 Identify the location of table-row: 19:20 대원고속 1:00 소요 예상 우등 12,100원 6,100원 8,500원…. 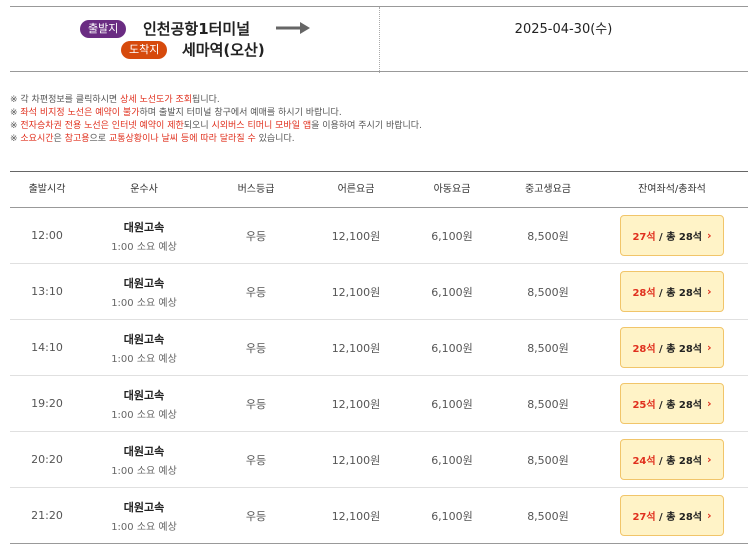
(379, 404).